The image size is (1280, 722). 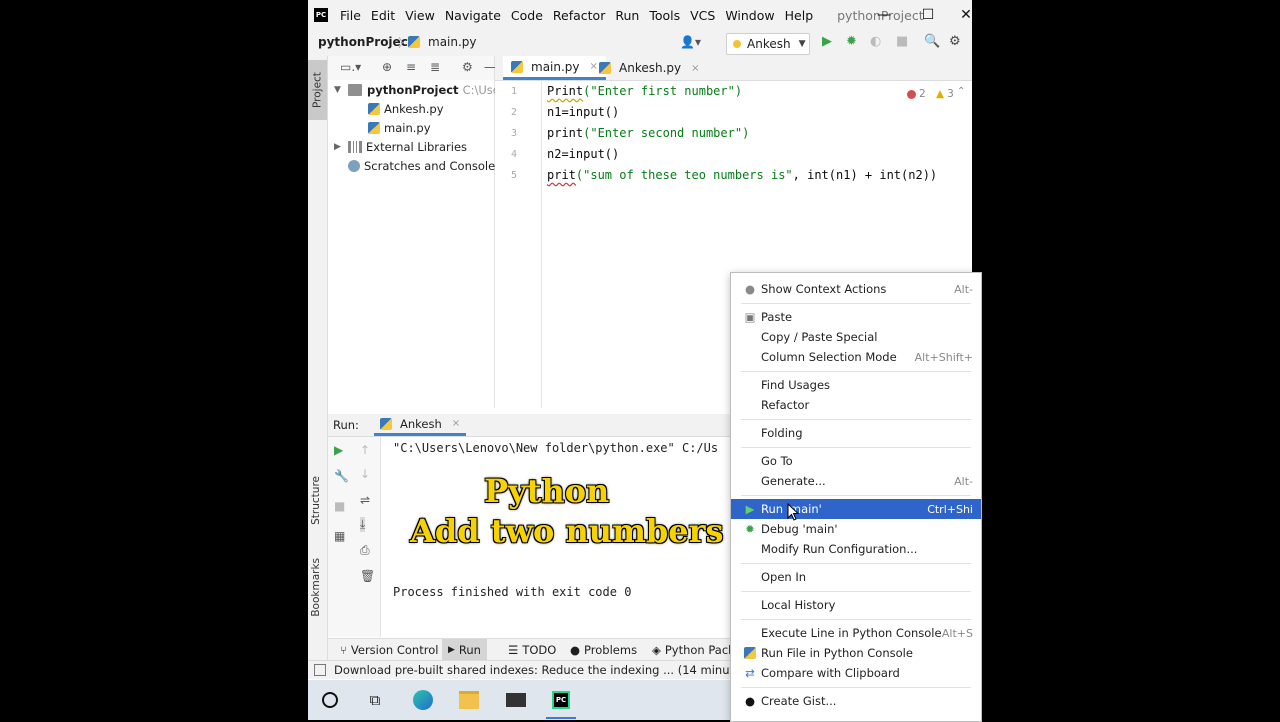 I want to click on up-arrow-icon: ↑, so click(x=365, y=450).